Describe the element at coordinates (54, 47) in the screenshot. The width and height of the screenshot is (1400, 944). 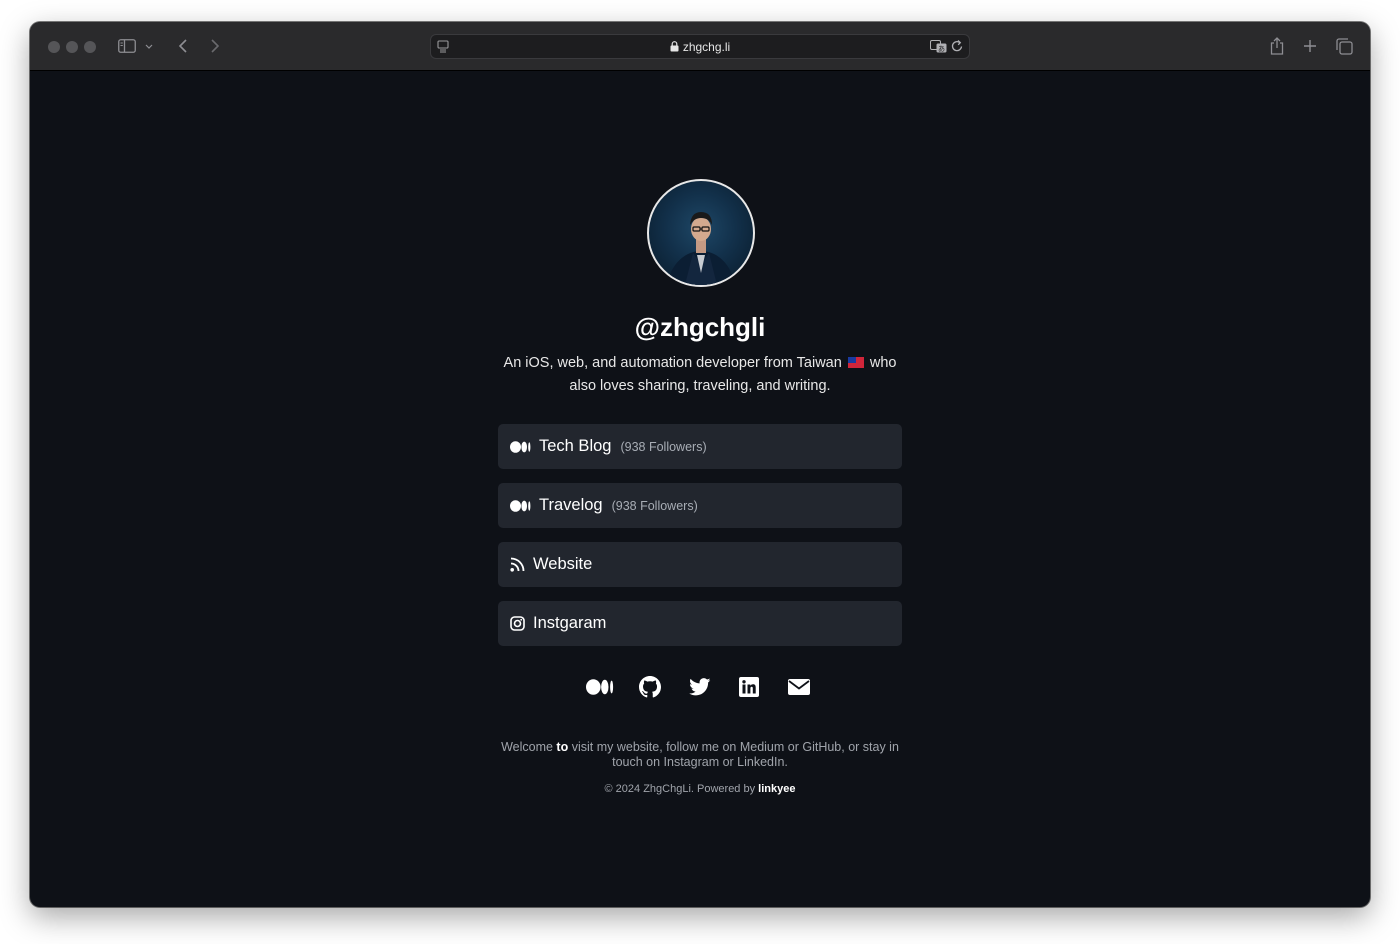
I see `close-window-button` at that location.